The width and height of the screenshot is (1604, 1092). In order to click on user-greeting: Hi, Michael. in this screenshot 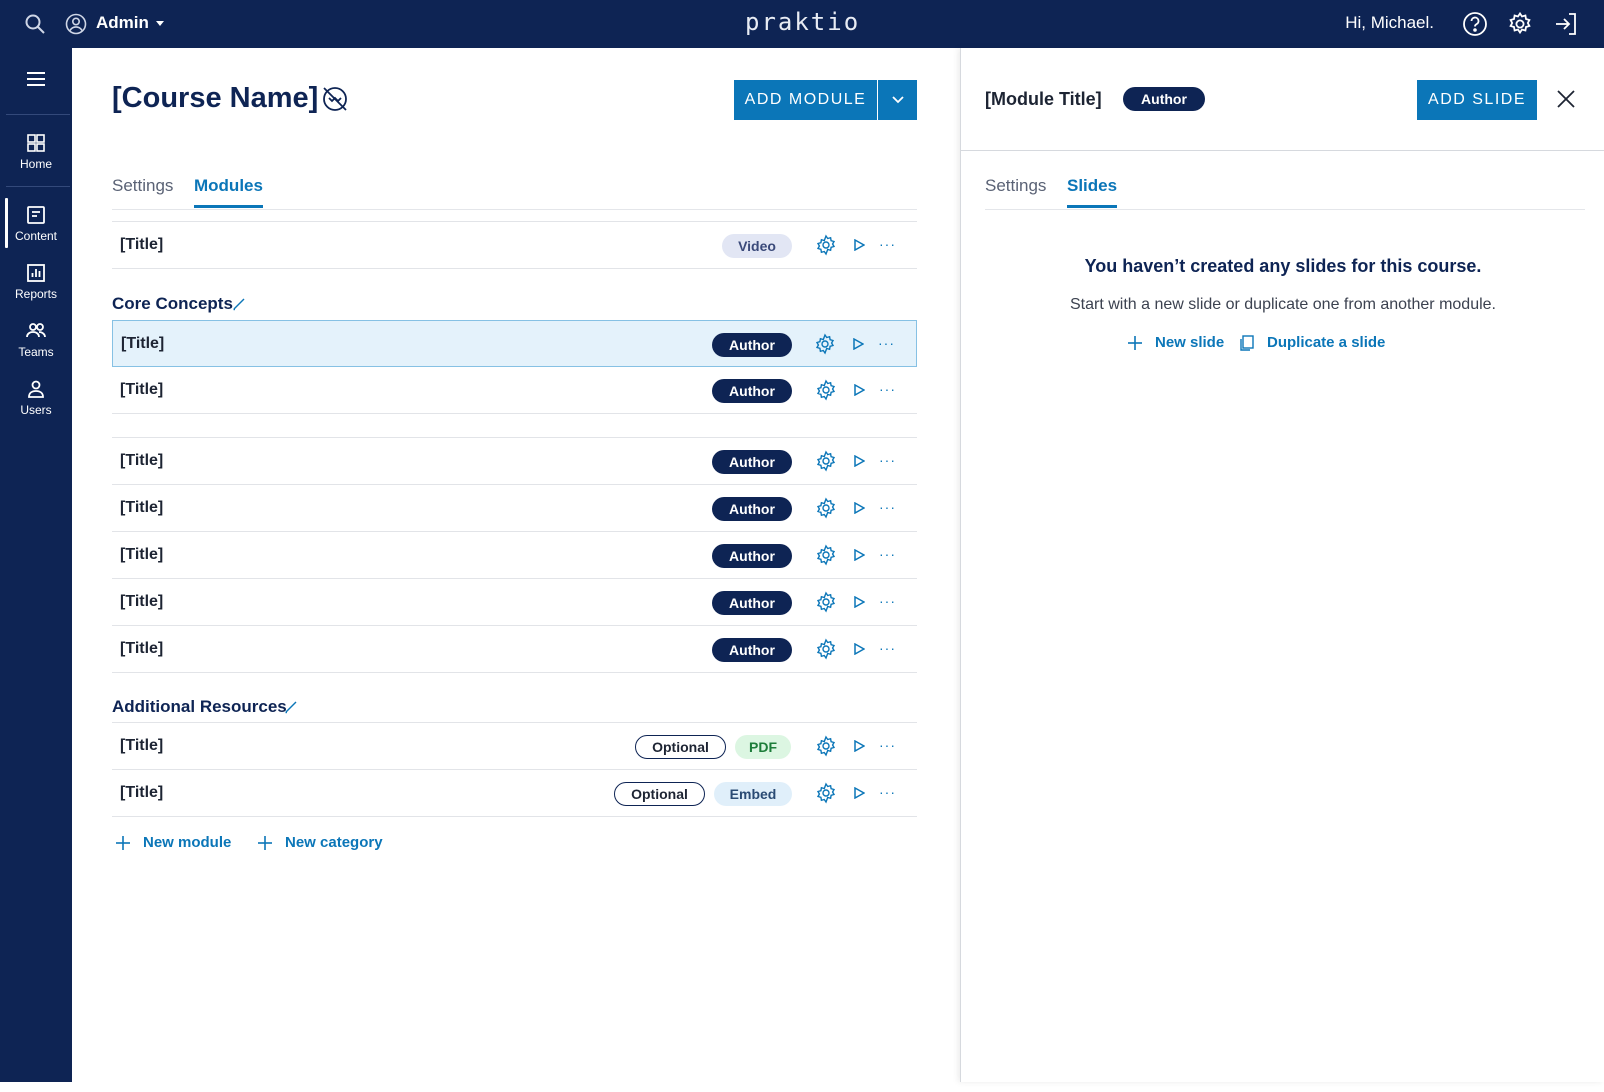, I will do `click(1389, 22)`.